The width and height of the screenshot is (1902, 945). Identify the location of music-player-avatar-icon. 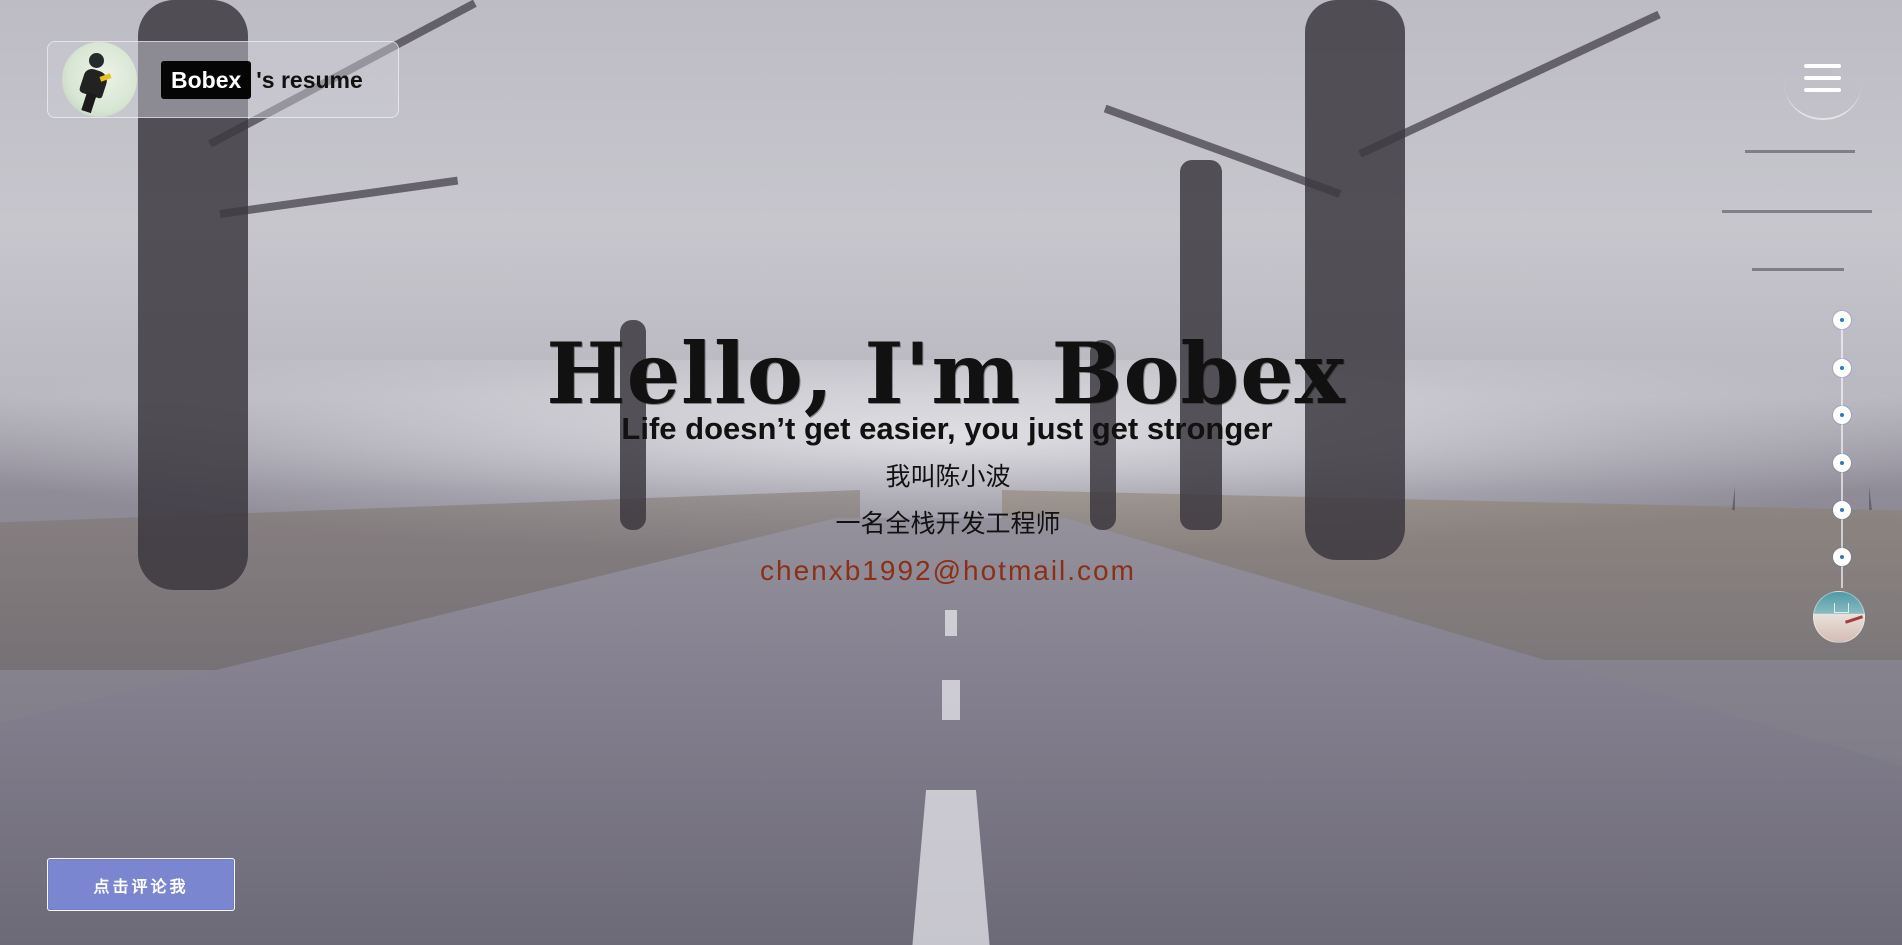
(1839, 617).